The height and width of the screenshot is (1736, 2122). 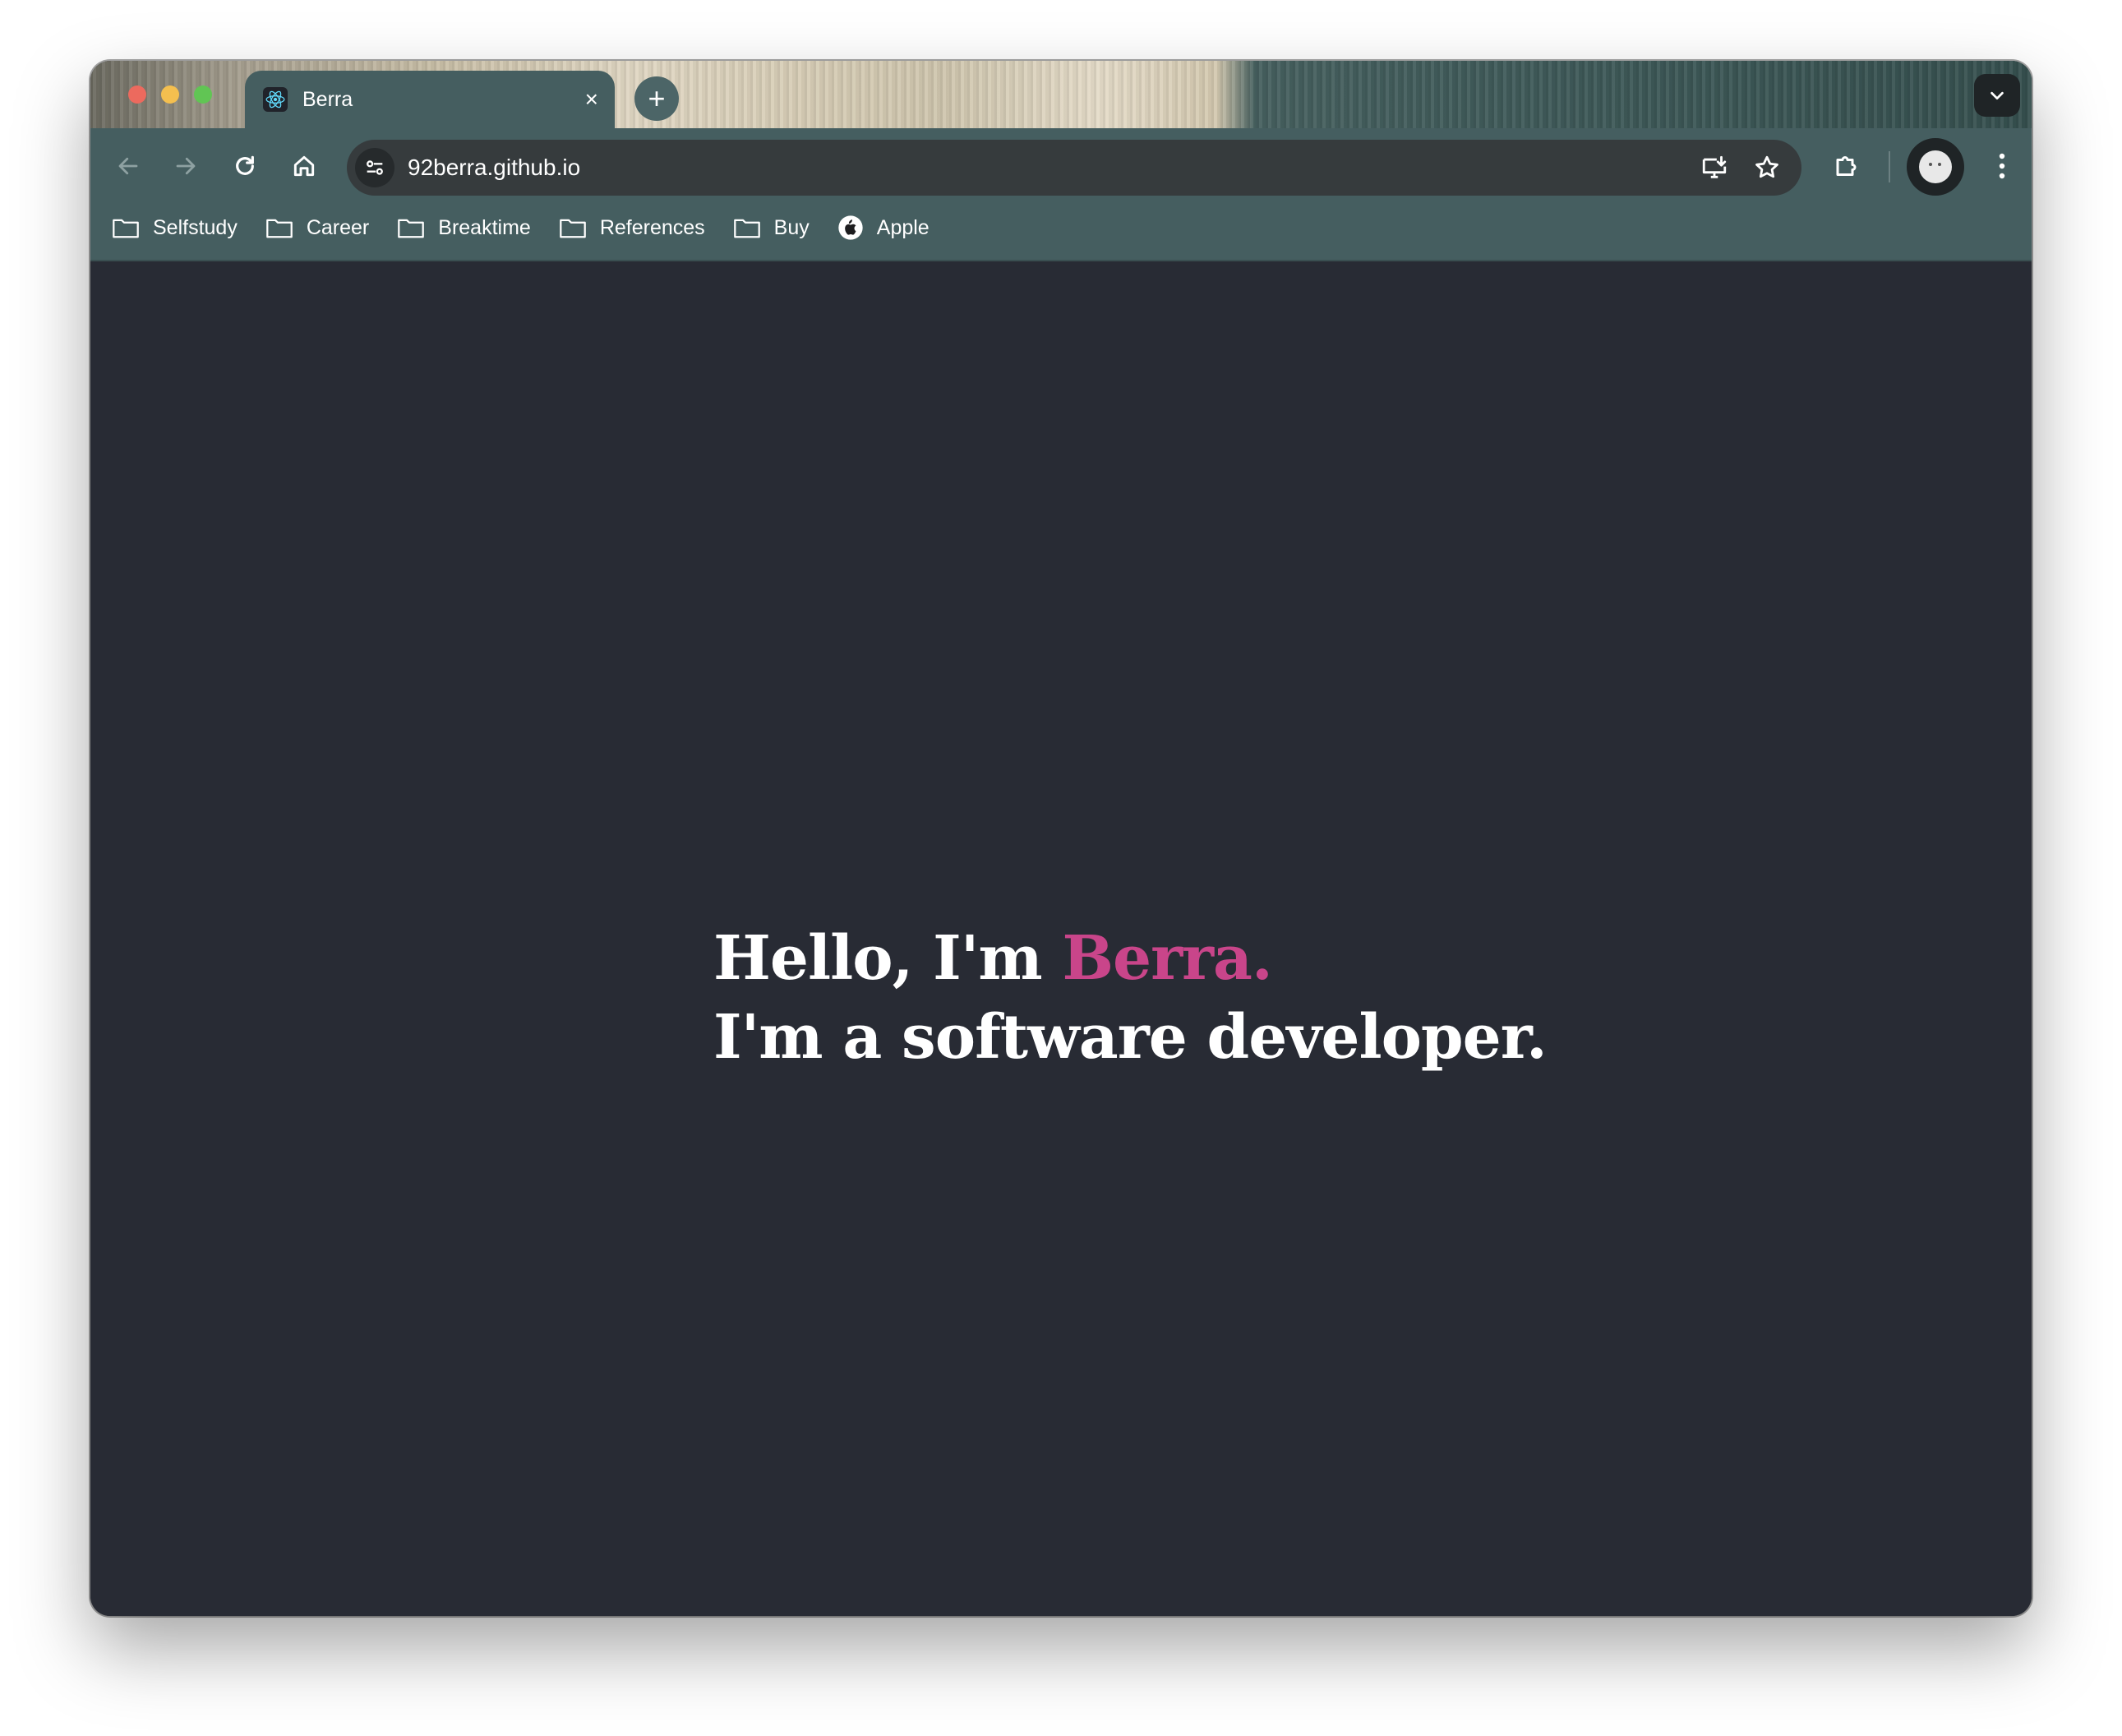 I want to click on bookmark-label: Selfstudy, so click(x=195, y=227).